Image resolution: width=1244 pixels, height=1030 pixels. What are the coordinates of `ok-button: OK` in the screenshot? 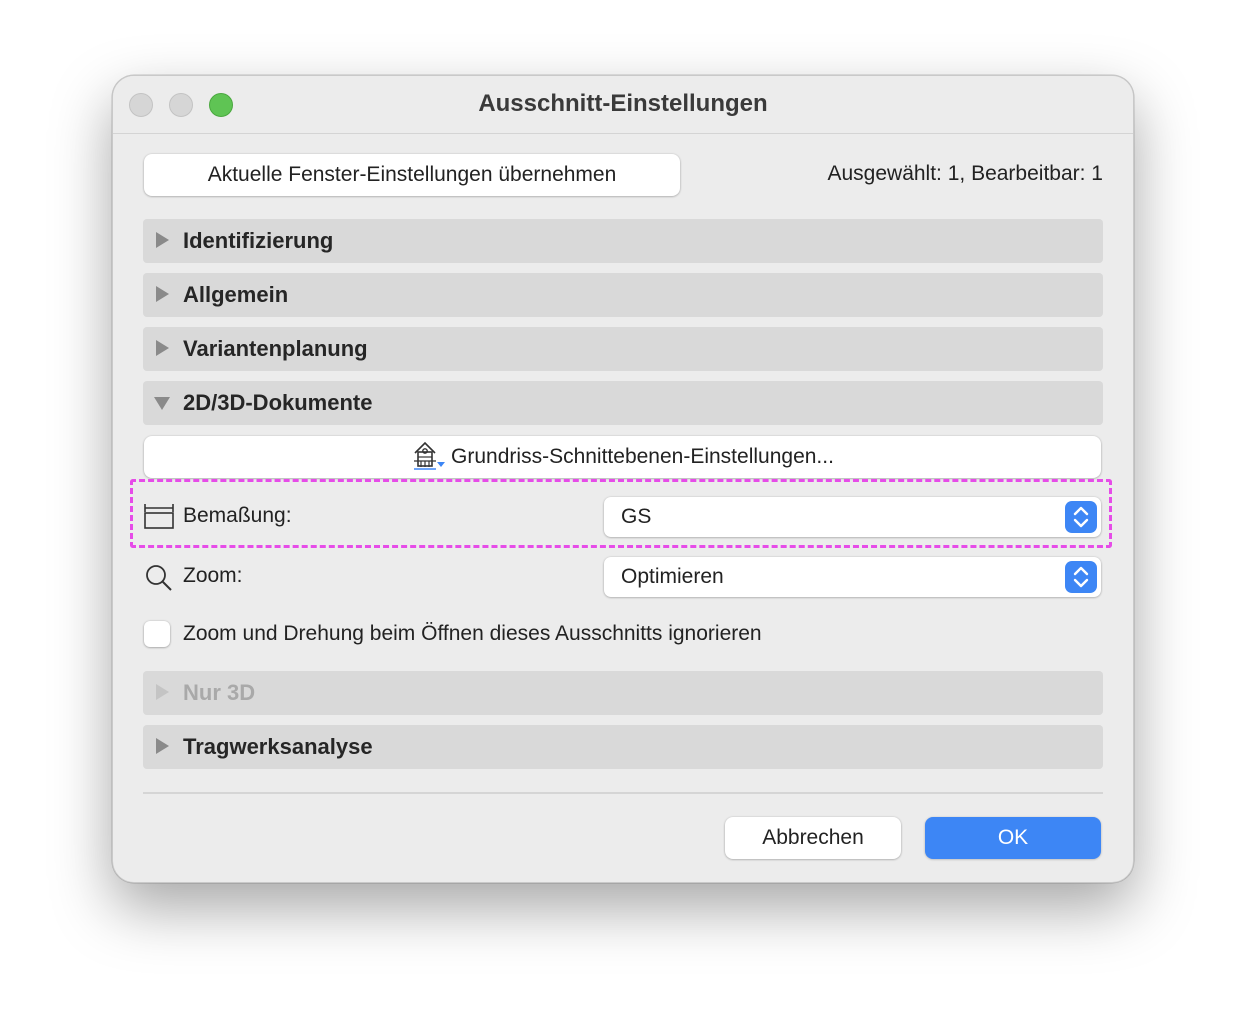 It's located at (1013, 838).